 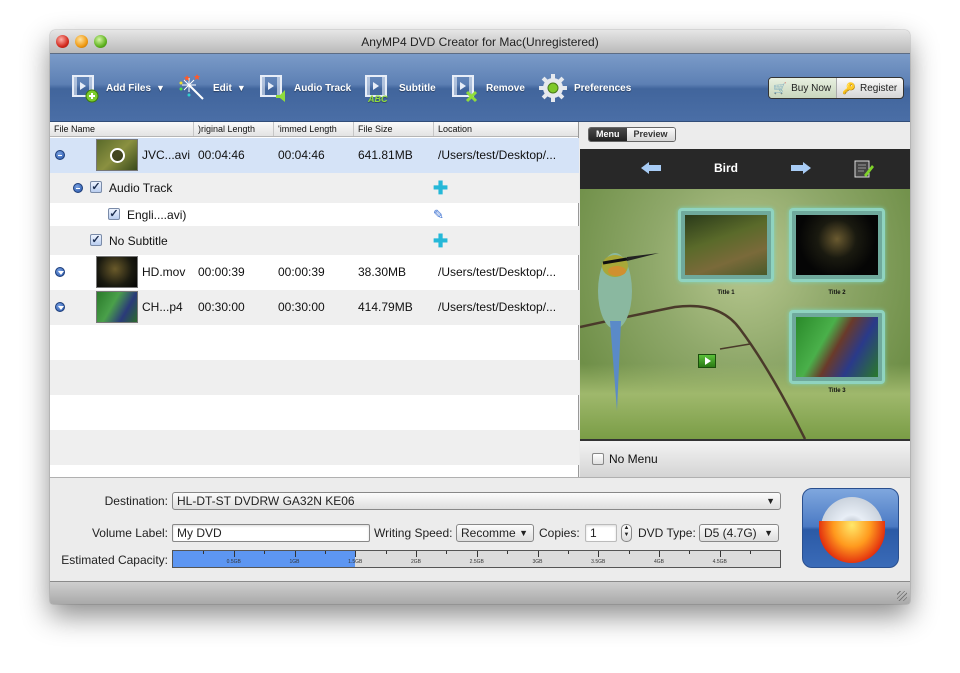 I want to click on destination-select: HL-DT-ST DVDRW GA32N KE06 ▼, so click(x=476, y=501).